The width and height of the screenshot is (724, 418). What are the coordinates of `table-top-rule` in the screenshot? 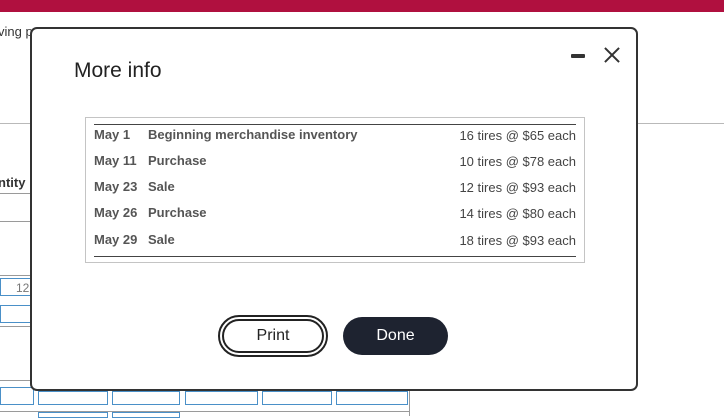 It's located at (335, 124).